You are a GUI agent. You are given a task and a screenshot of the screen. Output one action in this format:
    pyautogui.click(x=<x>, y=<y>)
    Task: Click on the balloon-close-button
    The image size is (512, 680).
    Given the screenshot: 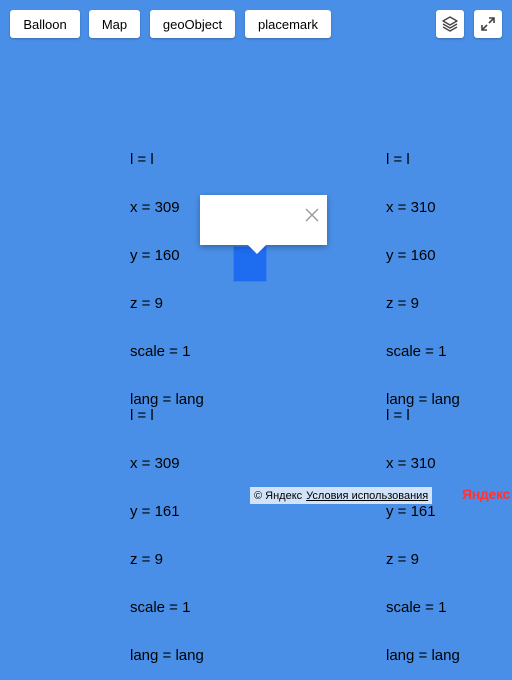 What is the action you would take?
    pyautogui.click(x=312, y=215)
    